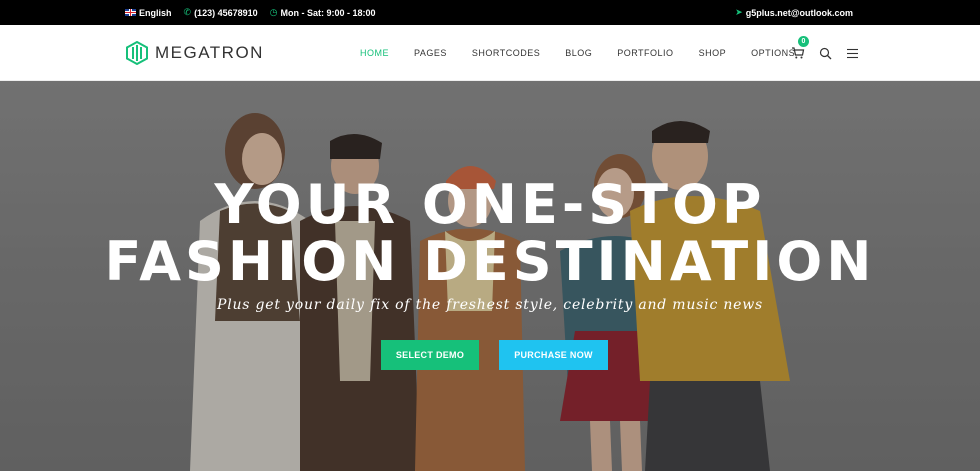  What do you see at coordinates (852, 53) in the screenshot?
I see `menu-icon` at bounding box center [852, 53].